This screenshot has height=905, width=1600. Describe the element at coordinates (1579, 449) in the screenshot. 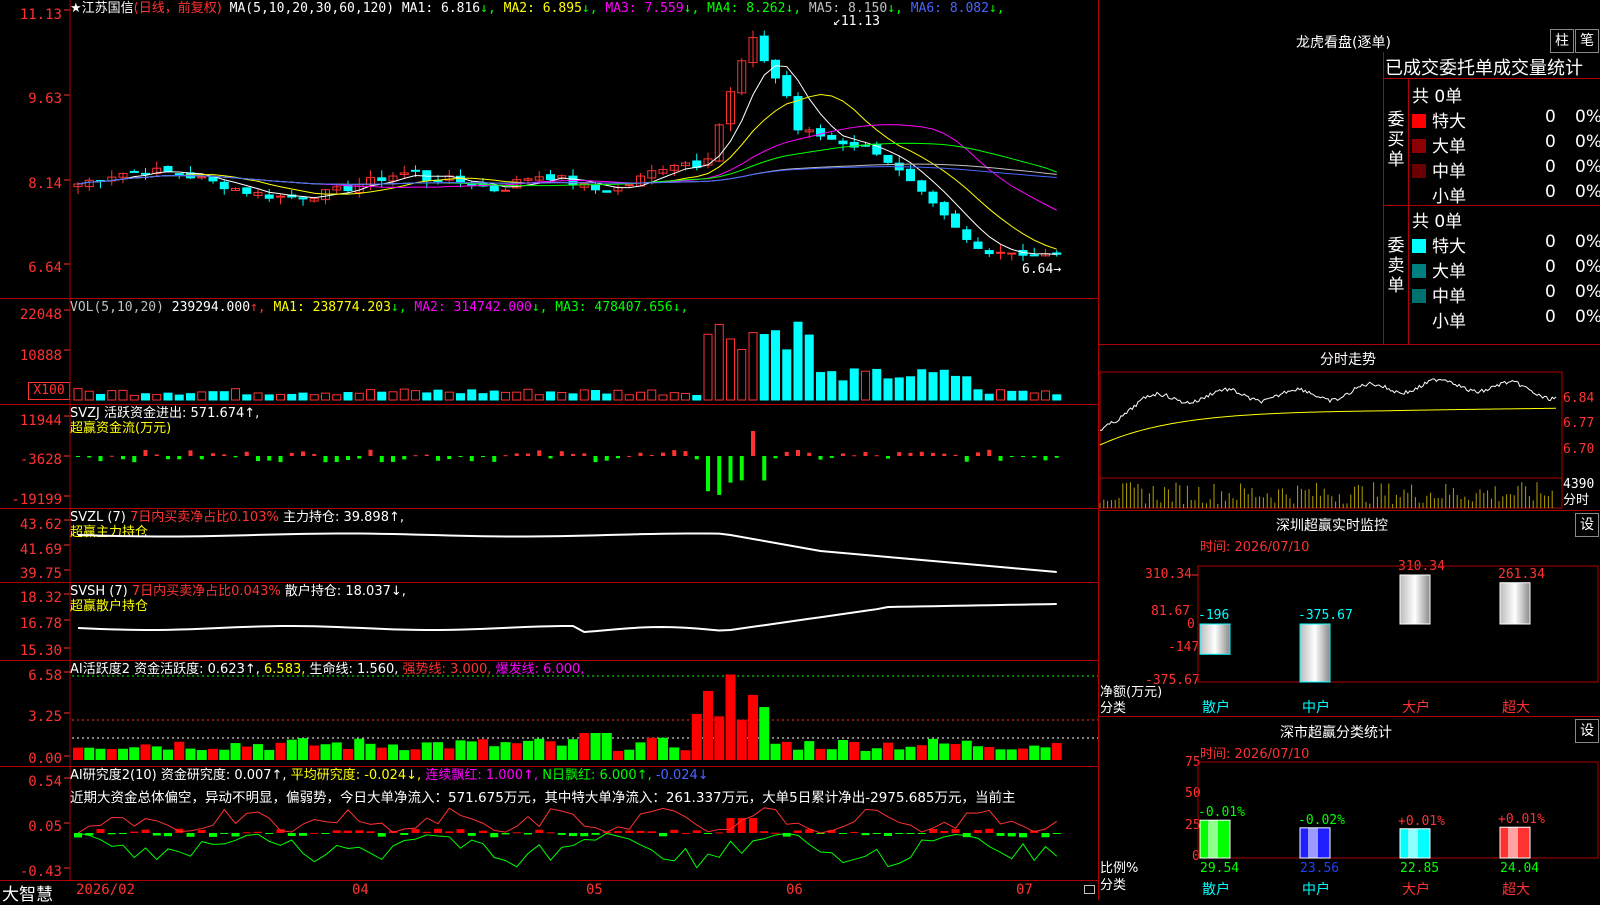

I see `intraday-axis-2: 6.70` at that location.